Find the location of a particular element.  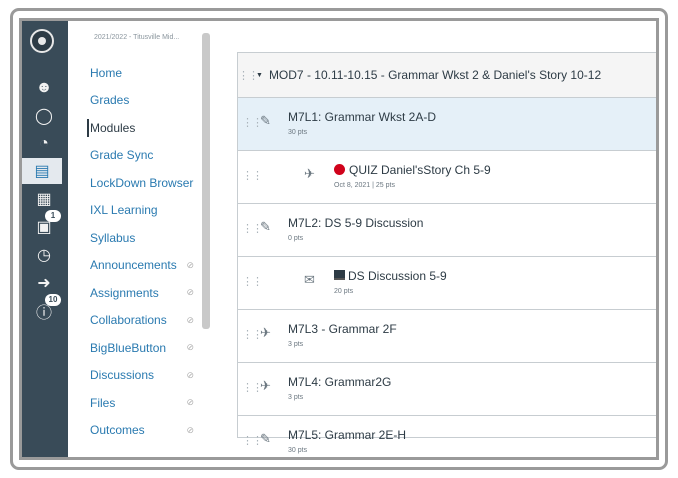

module-item: ⋮⋮ ✉ DS Discussion 5-9 20 pts is located at coordinates (447, 283).